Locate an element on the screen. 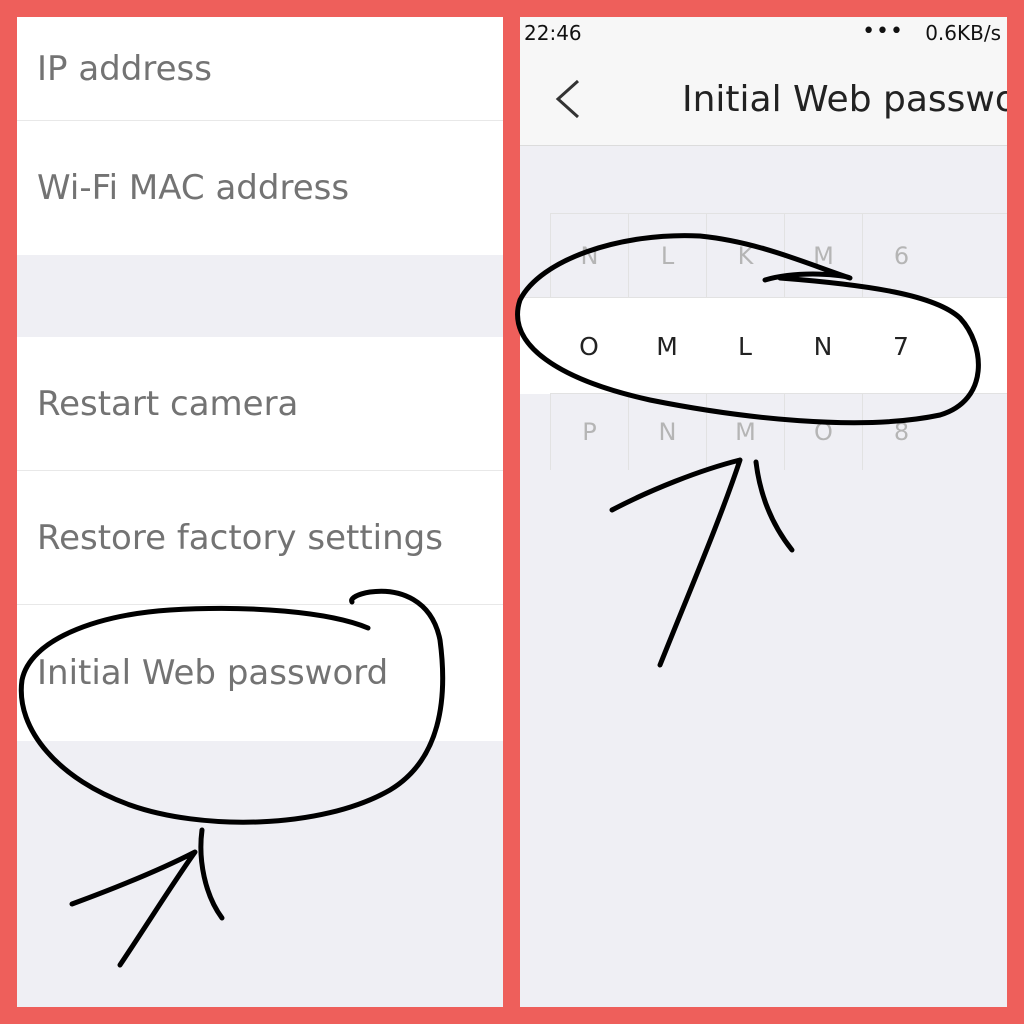  password-char: N is located at coordinates (823, 346).